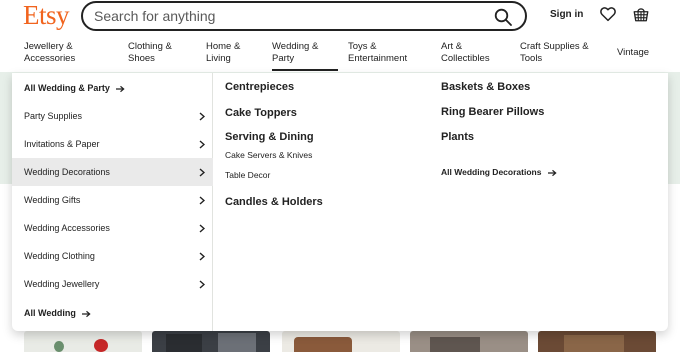 The image size is (680, 352). Describe the element at coordinates (223, 53) in the screenshot. I see `category-home-living: Home & Living` at that location.